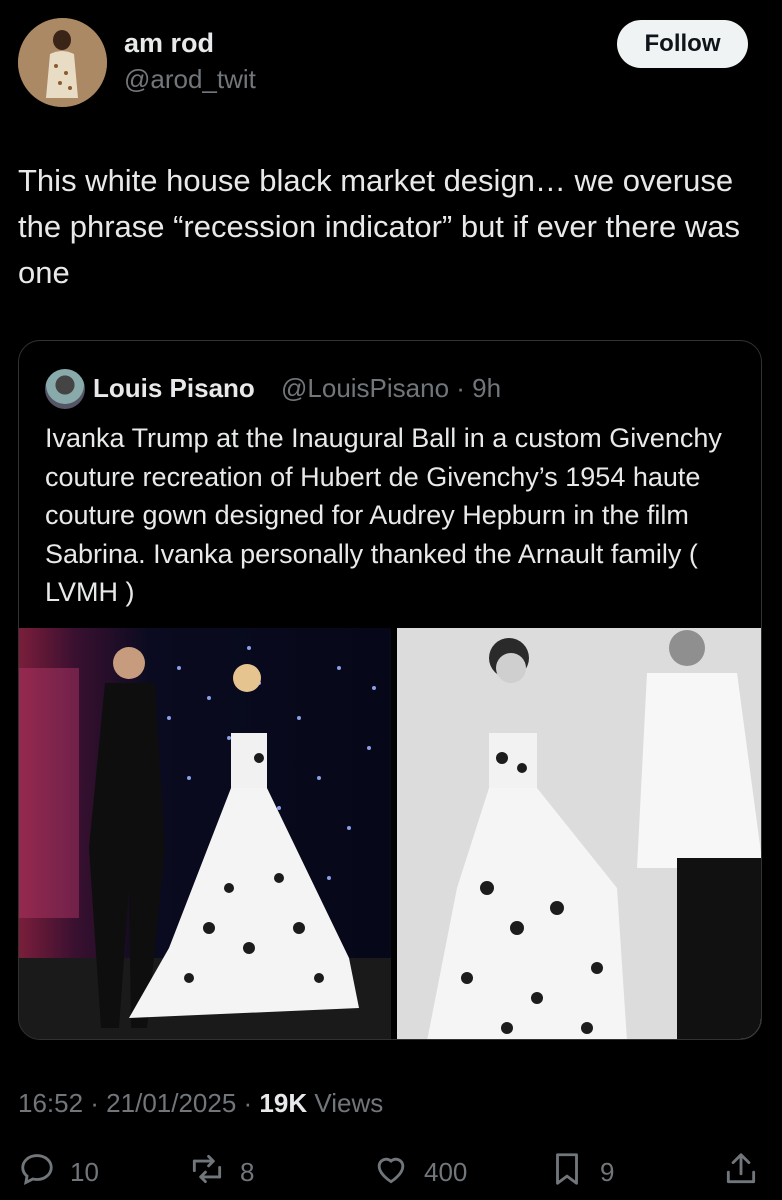  I want to click on like-count: 400, so click(446, 1171).